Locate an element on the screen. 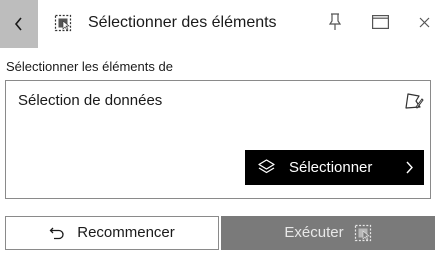 This screenshot has width=437, height=254. back-button is located at coordinates (19, 24).